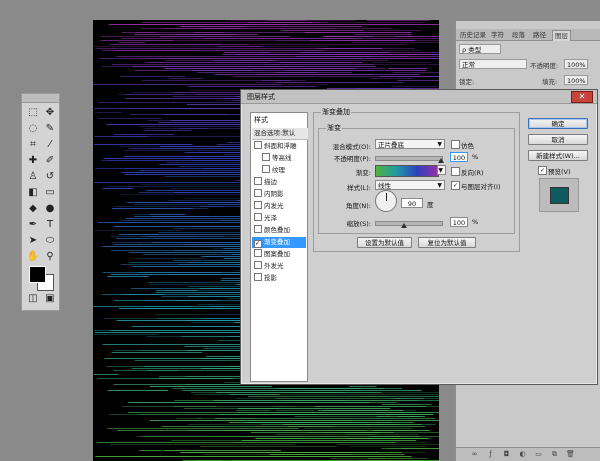 Image resolution: width=600 pixels, height=461 pixels. Describe the element at coordinates (447, 242) in the screenshot. I see `reset-default-button: 复位为默认值` at that location.